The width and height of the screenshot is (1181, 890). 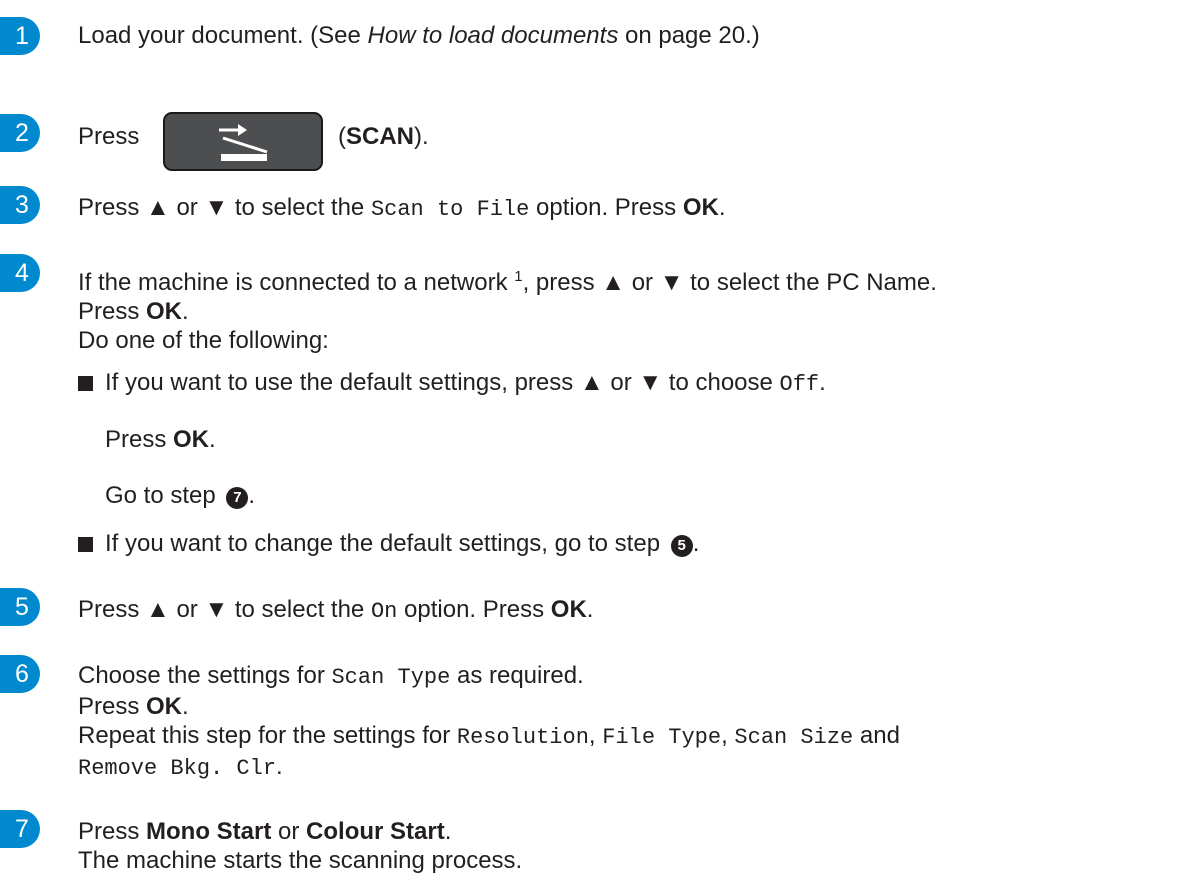 What do you see at coordinates (289, 831) in the screenshot?
I see `or-word: or` at bounding box center [289, 831].